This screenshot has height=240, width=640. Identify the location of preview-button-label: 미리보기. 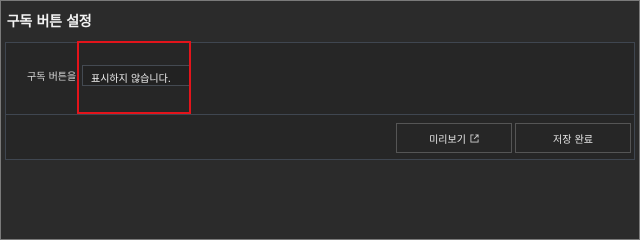
(447, 140).